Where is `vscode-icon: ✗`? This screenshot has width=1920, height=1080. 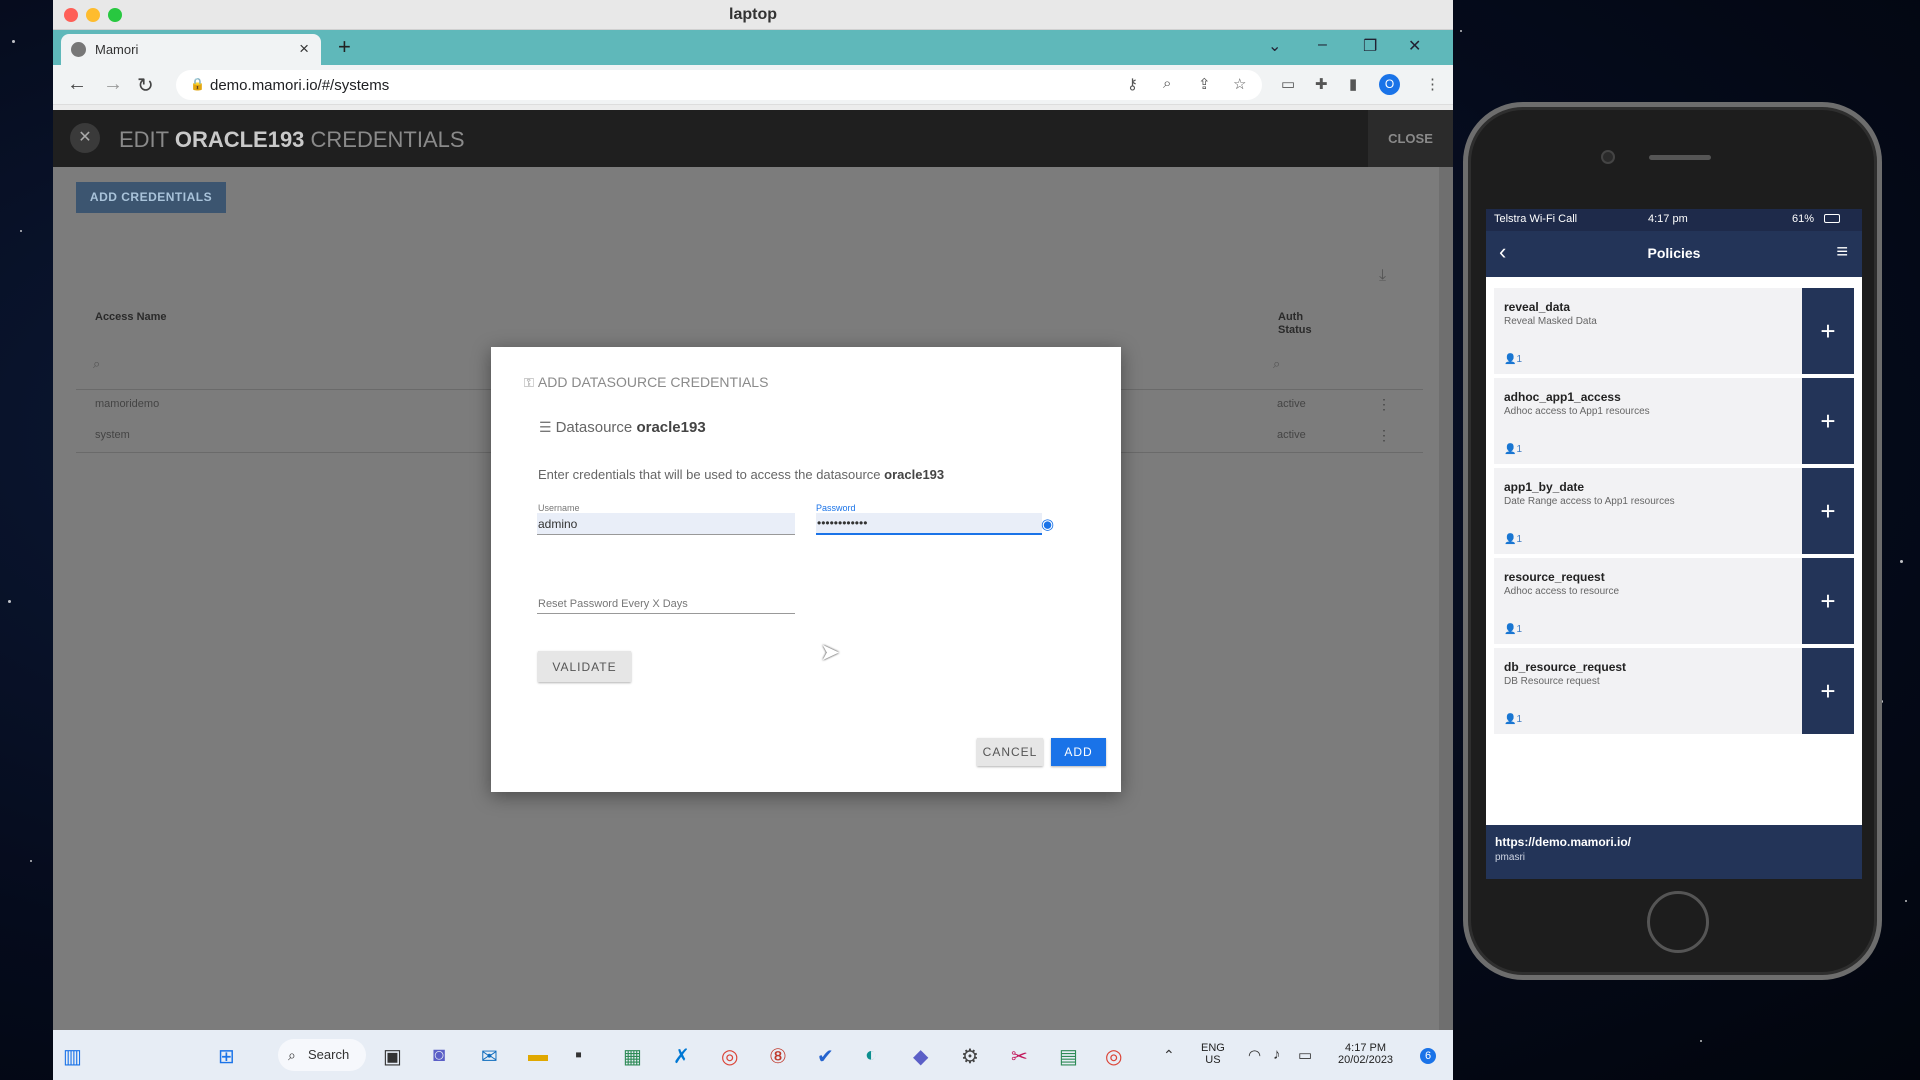
vscode-icon: ✗ is located at coordinates (681, 1056).